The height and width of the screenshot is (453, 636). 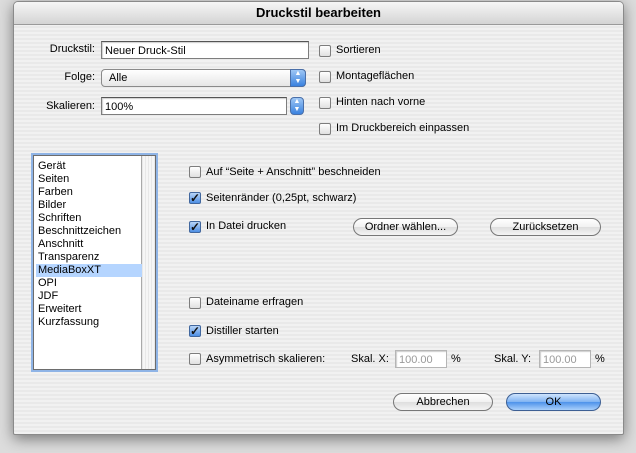 What do you see at coordinates (242, 331) in the screenshot?
I see `distiller-label: Distiller starten` at bounding box center [242, 331].